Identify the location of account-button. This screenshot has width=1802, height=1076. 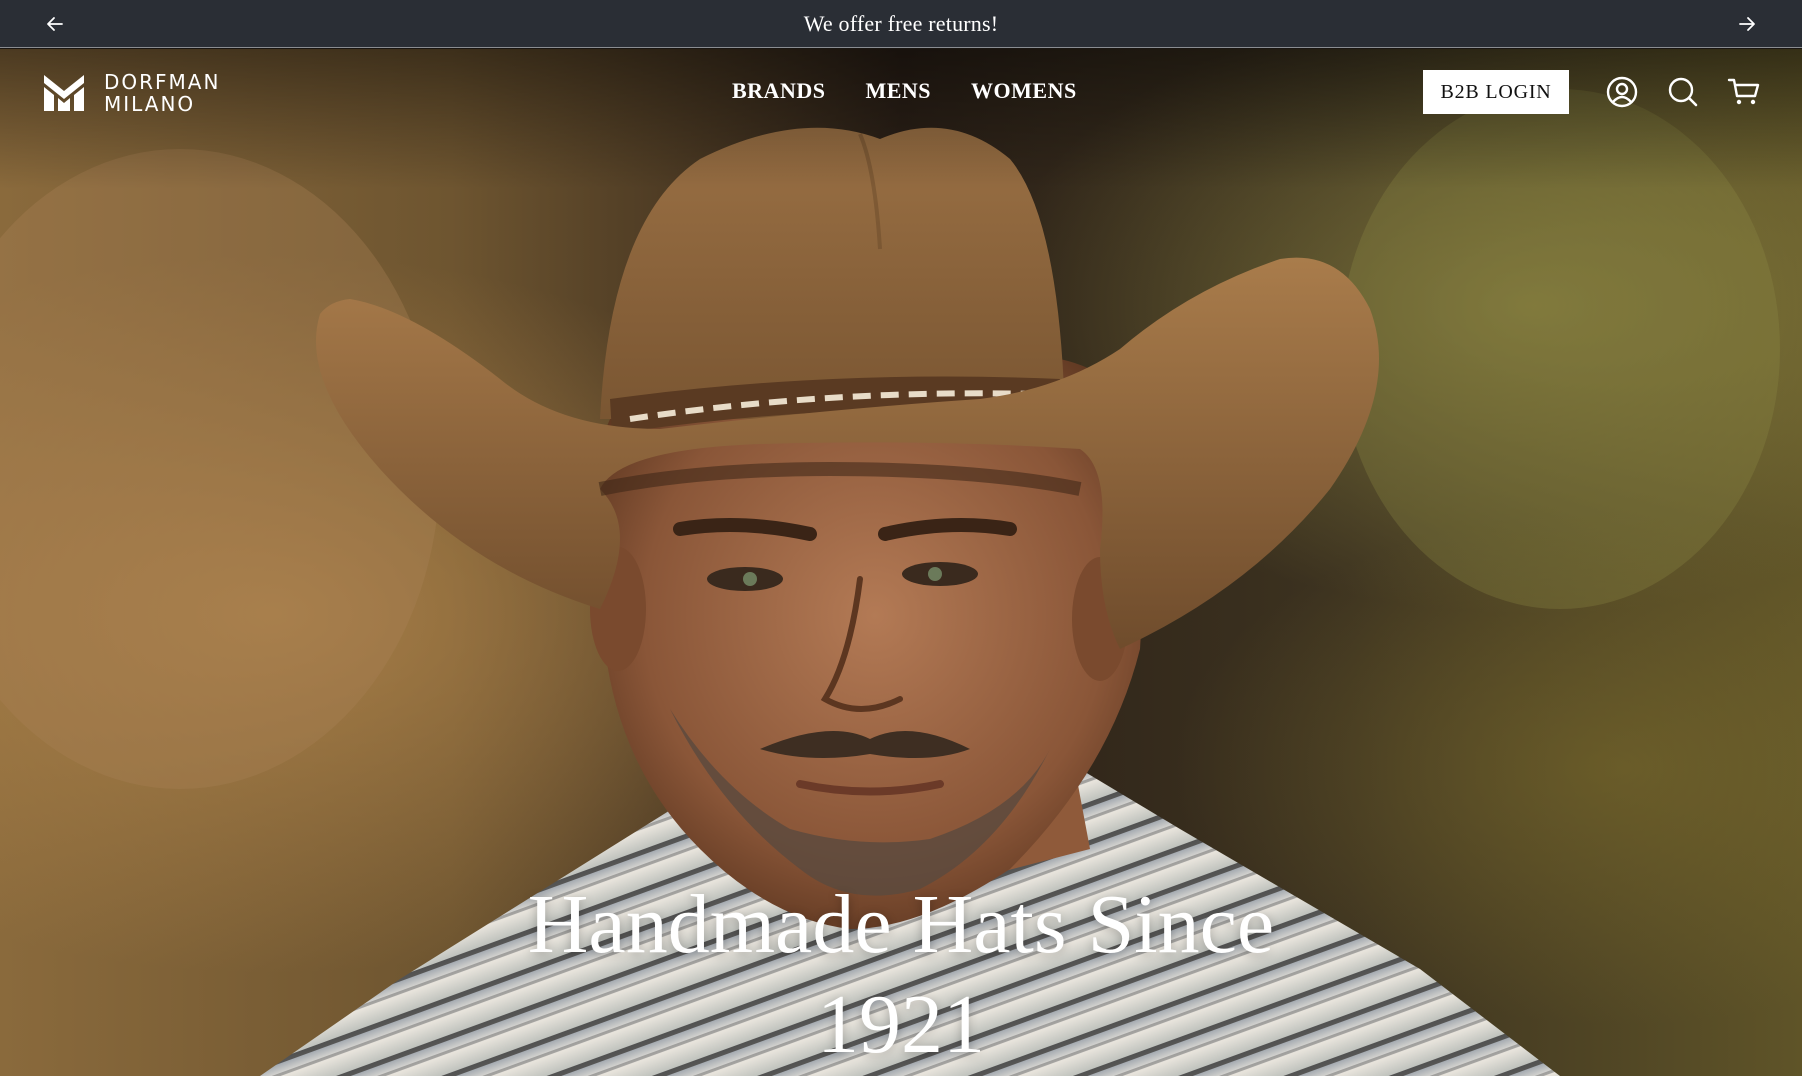
(1622, 92).